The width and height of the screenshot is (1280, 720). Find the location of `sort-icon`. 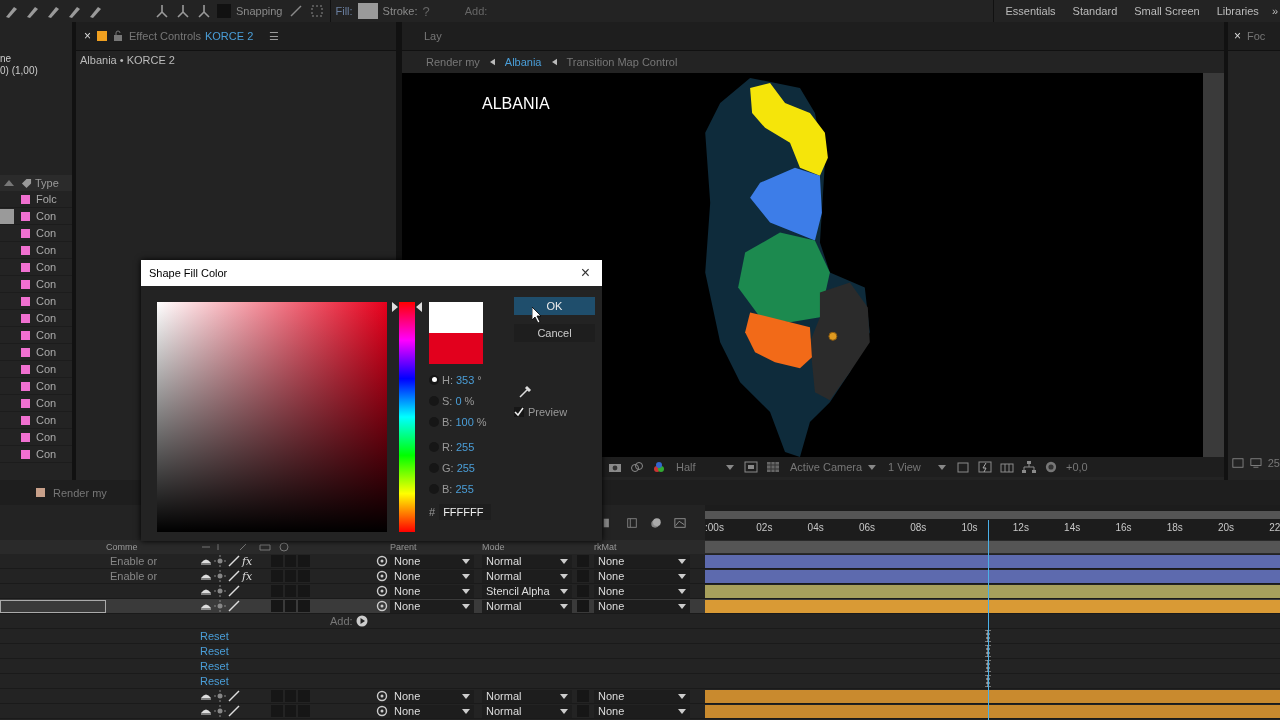

sort-icon is located at coordinates (9, 183).